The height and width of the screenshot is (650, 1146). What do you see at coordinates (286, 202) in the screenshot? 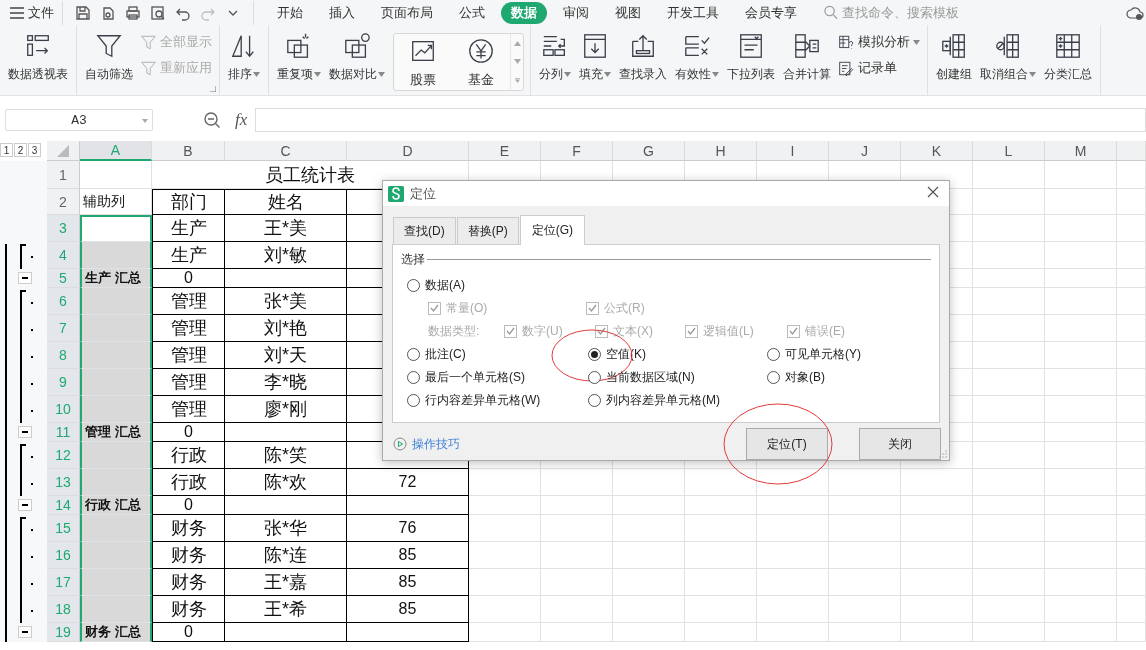
I see `table-cell: 姓名` at bounding box center [286, 202].